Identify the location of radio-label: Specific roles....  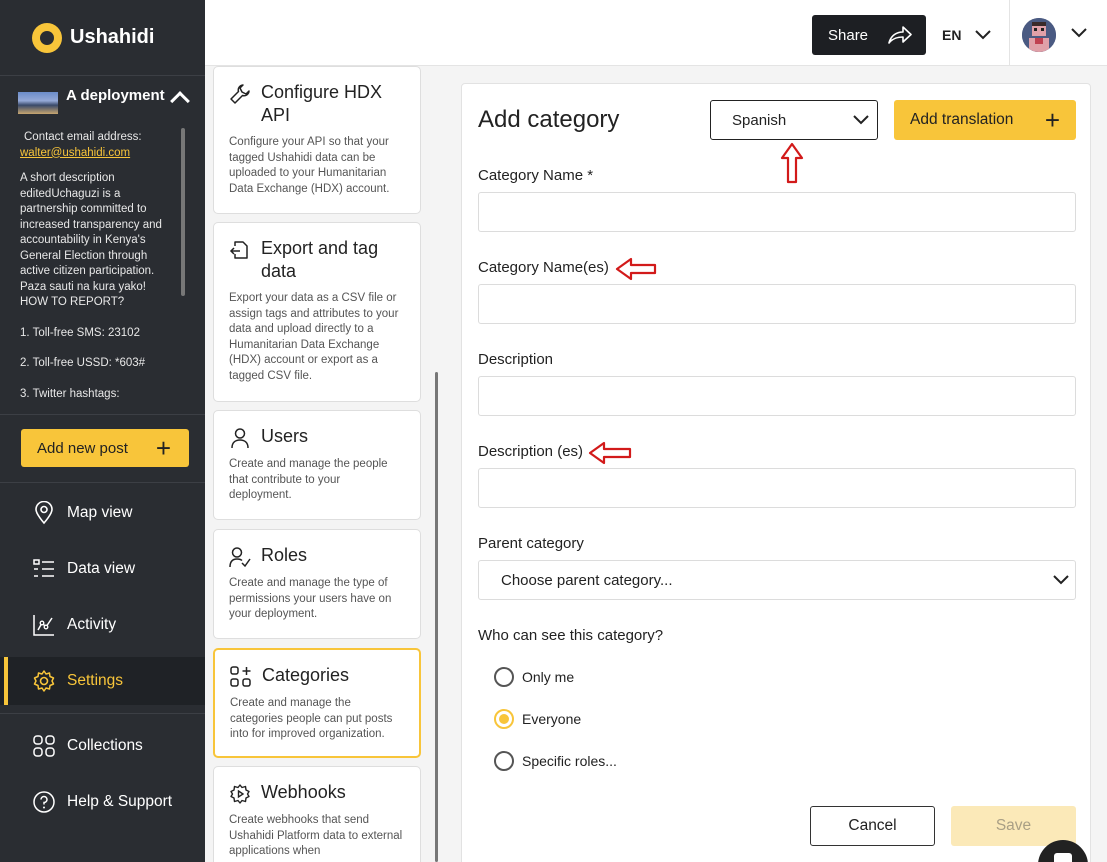
(569, 761).